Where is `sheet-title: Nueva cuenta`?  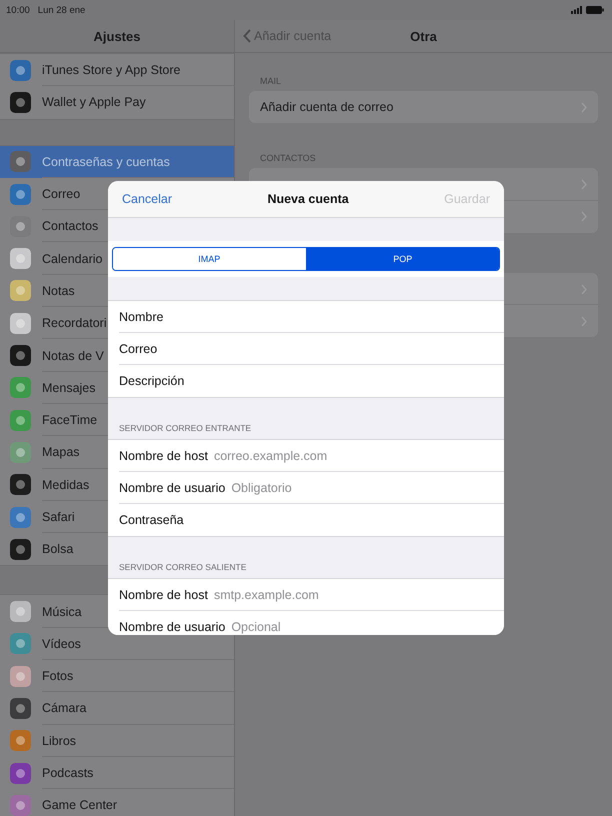
sheet-title: Nueva cuenta is located at coordinates (308, 199).